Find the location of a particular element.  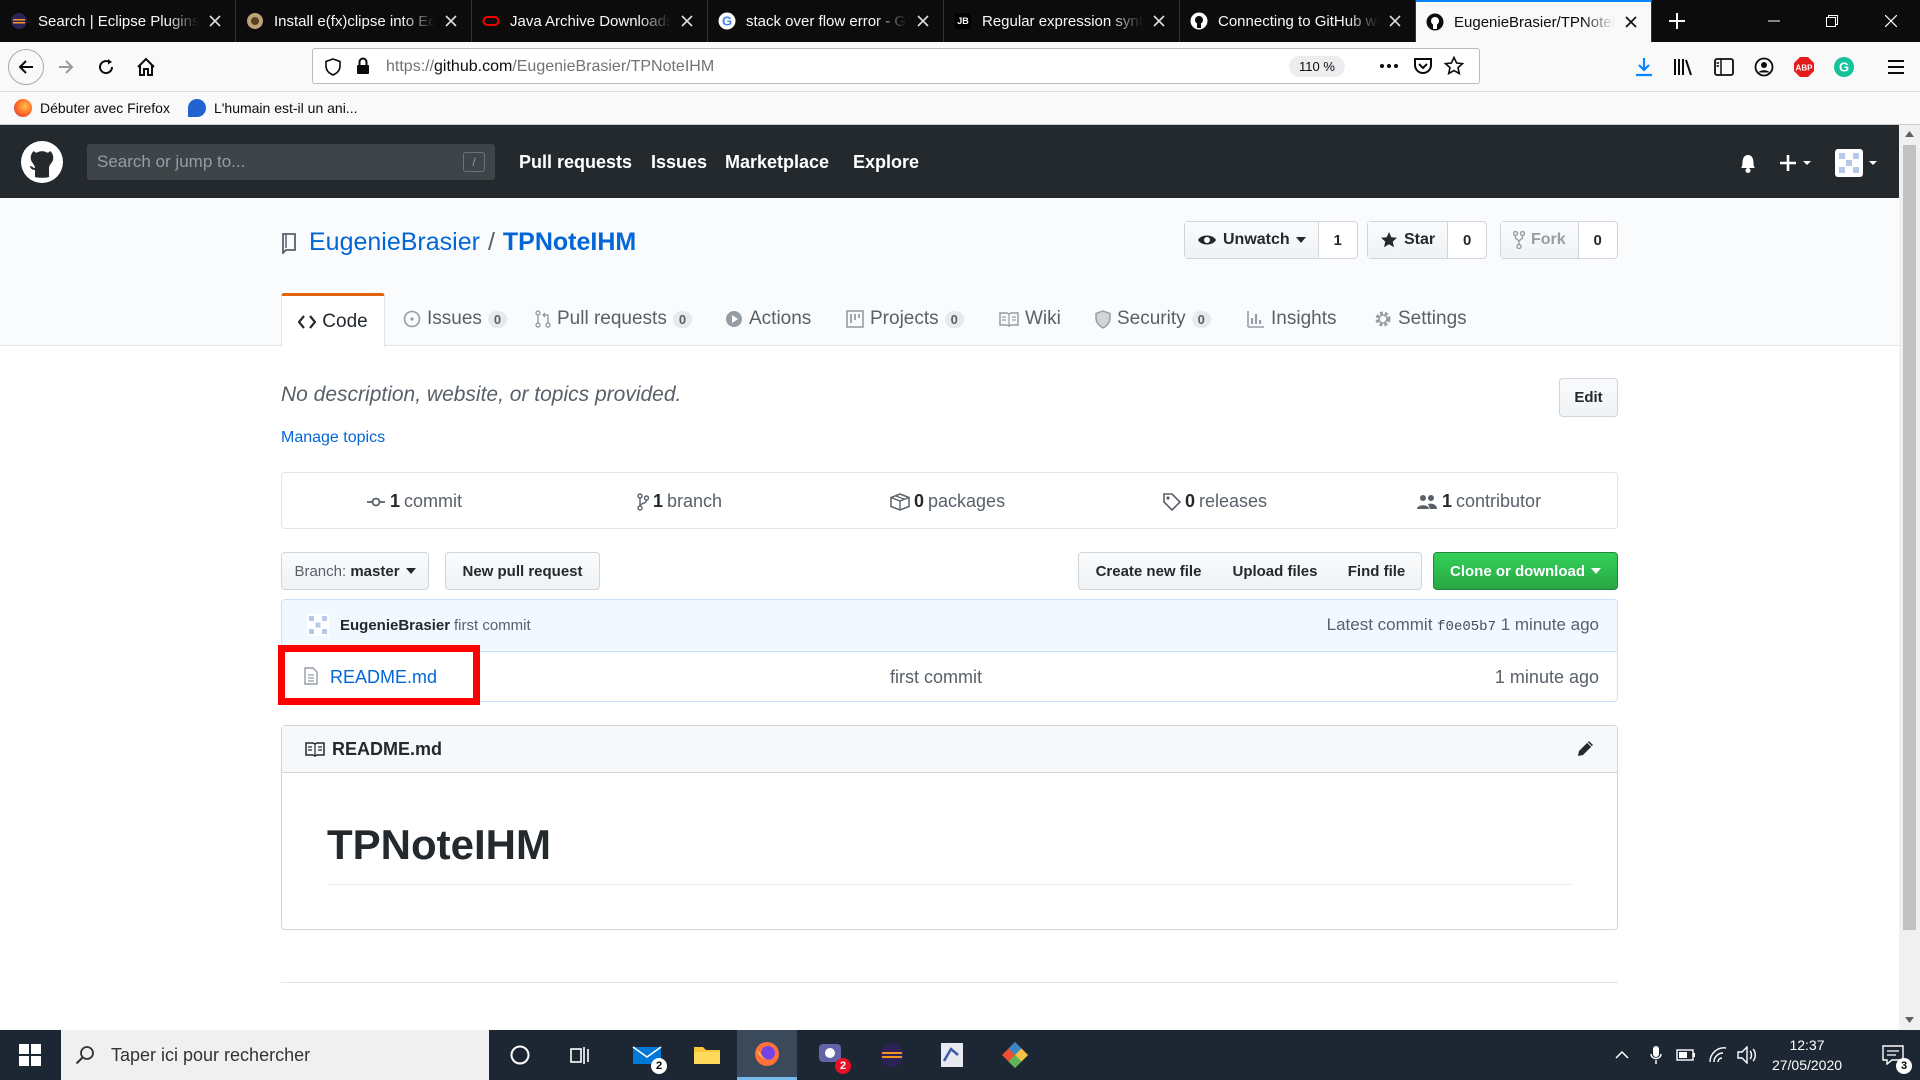

tab-projects: Projects 0 is located at coordinates (905, 319).